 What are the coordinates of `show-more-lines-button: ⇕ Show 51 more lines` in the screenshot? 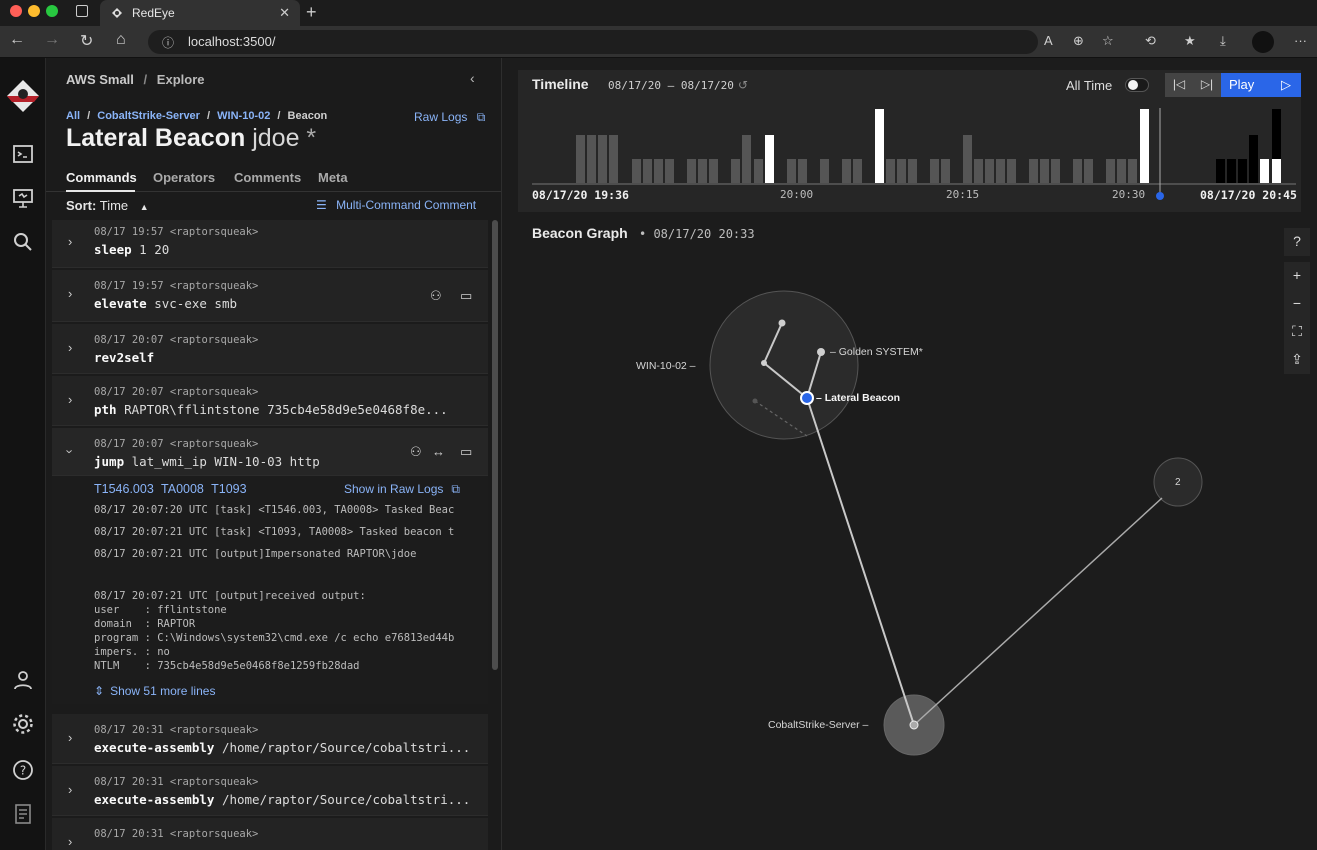 It's located at (154, 691).